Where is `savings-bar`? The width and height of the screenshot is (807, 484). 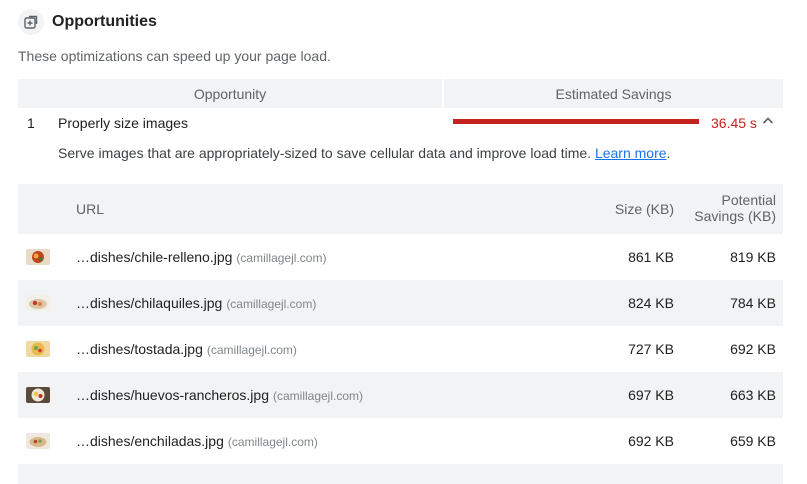 savings-bar is located at coordinates (576, 121).